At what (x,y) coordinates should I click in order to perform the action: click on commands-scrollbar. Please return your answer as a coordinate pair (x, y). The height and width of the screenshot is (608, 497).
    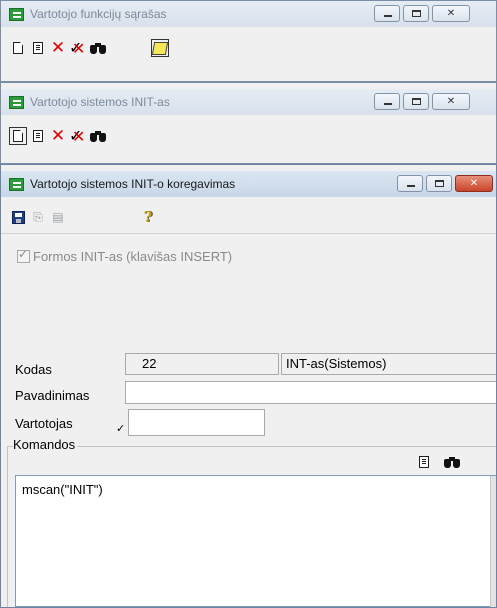
    Looking at the image, I should click on (493, 541).